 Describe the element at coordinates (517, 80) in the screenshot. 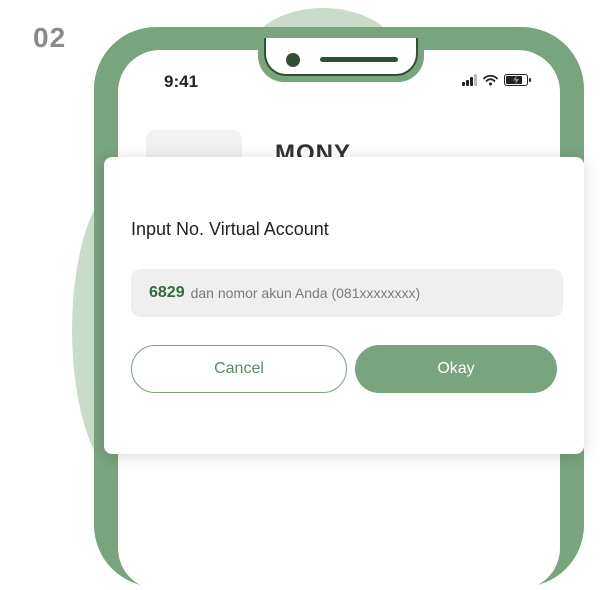

I see `battery-icon` at that location.